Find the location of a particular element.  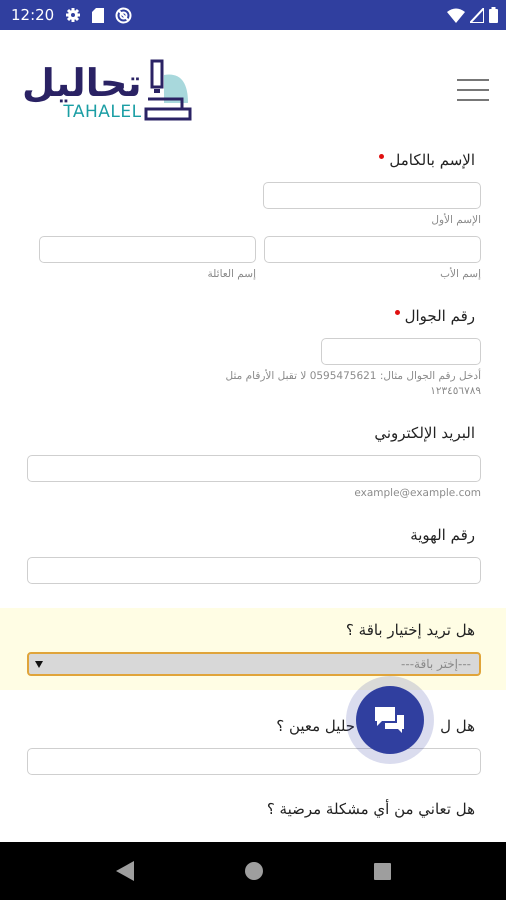

logo-latin-text: TAHALEL is located at coordinates (102, 112).